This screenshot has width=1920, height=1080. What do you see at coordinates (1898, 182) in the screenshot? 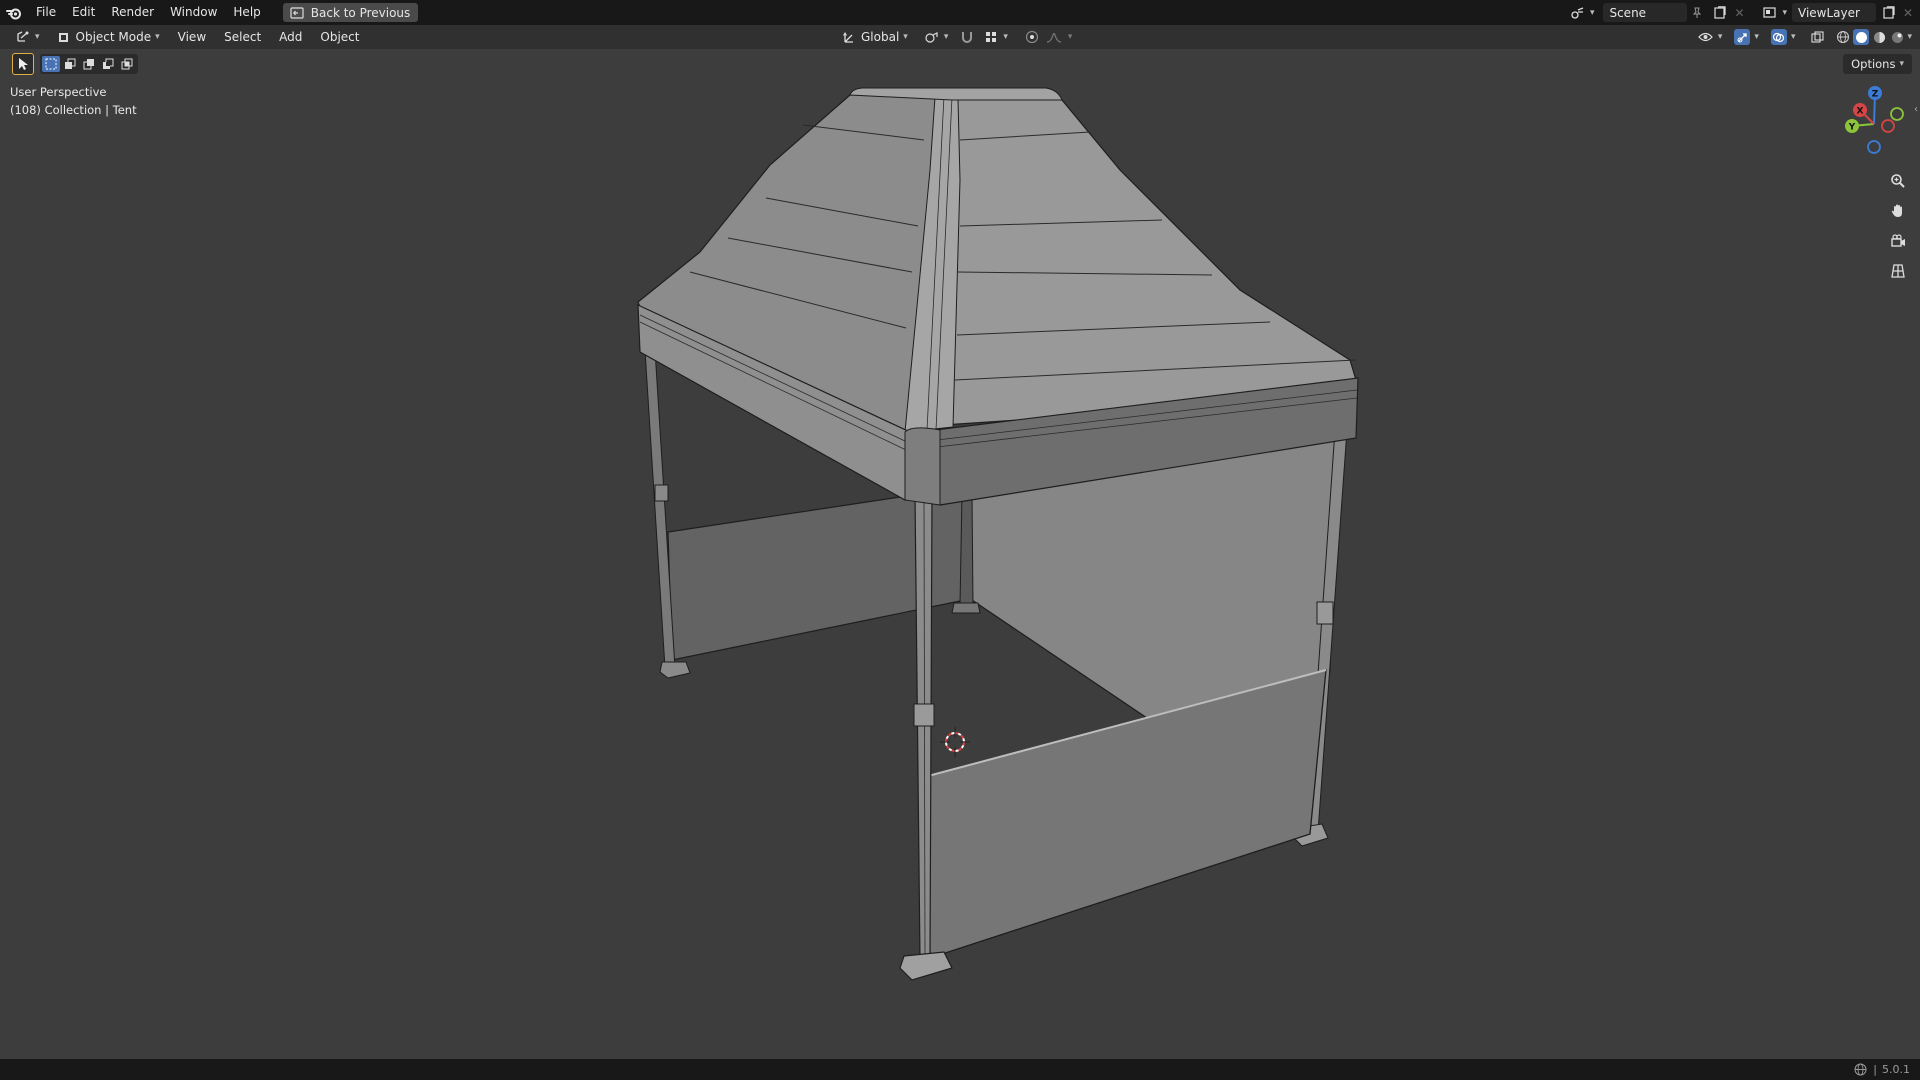
I see `zoom-button` at bounding box center [1898, 182].